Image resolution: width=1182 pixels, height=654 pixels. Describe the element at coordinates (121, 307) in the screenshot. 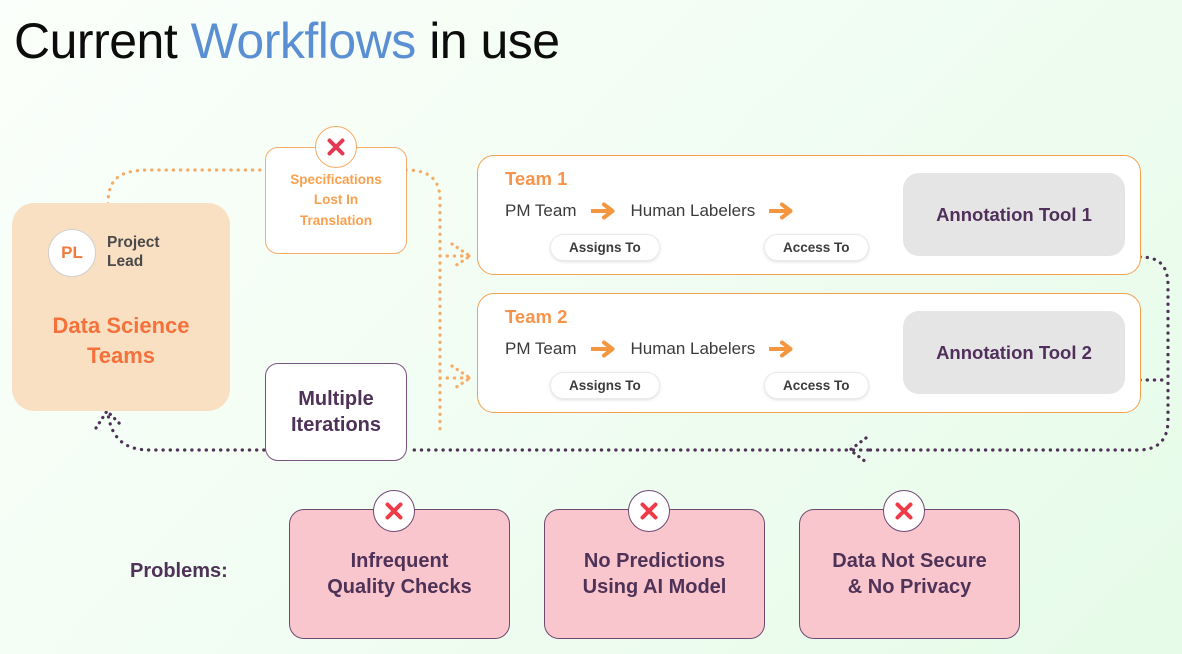

I see `data-science-teams-box: PL Project Lead Data Science Teams` at that location.